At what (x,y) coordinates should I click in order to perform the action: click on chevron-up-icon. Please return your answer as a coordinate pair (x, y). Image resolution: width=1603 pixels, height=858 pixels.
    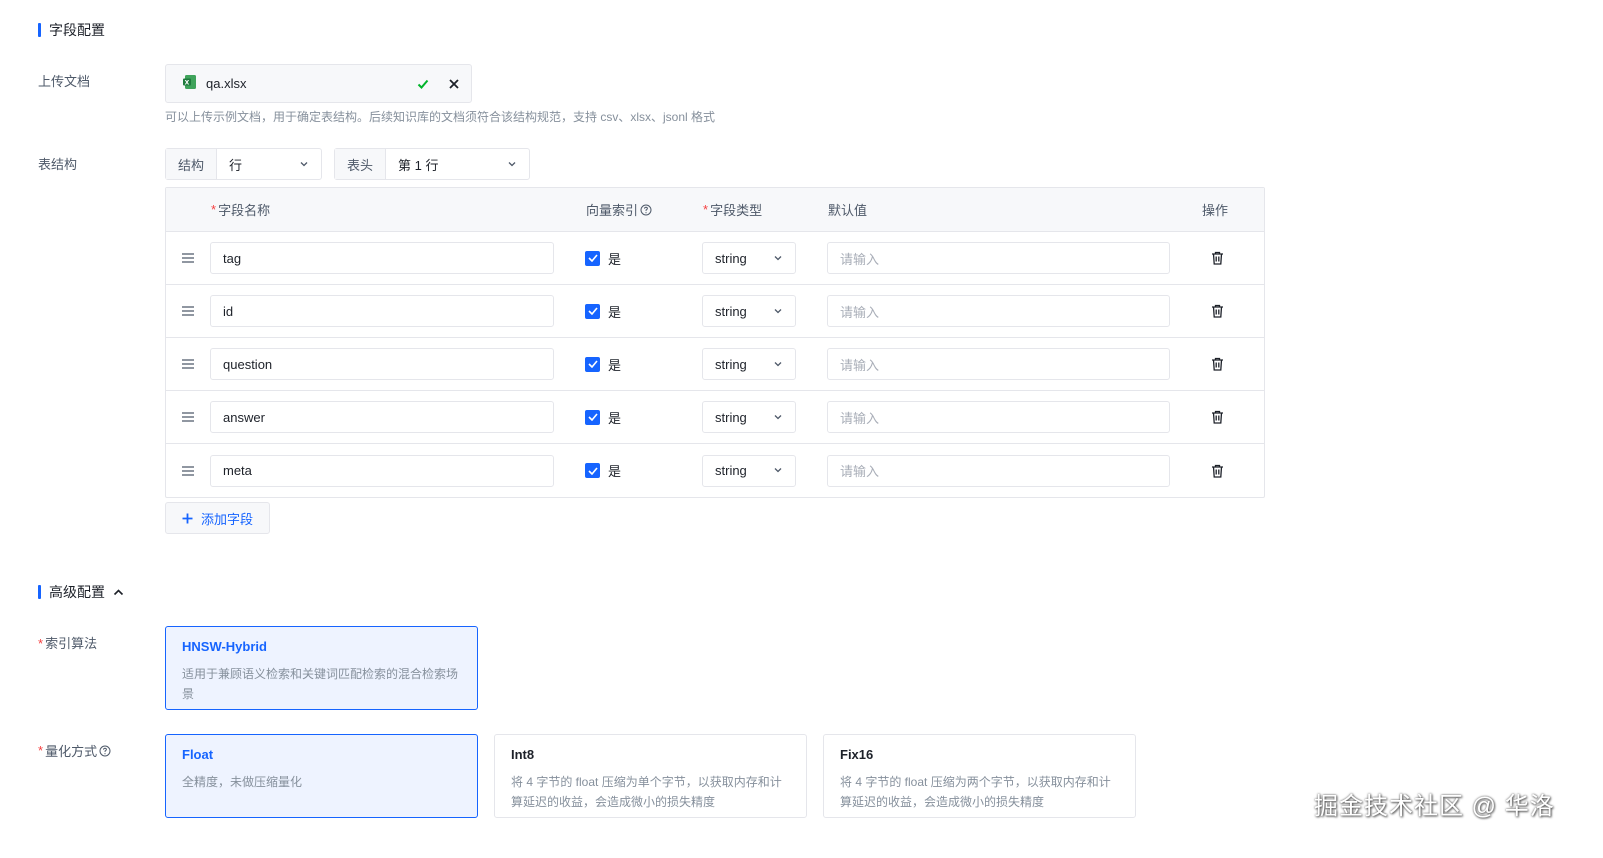
    Looking at the image, I should click on (118, 592).